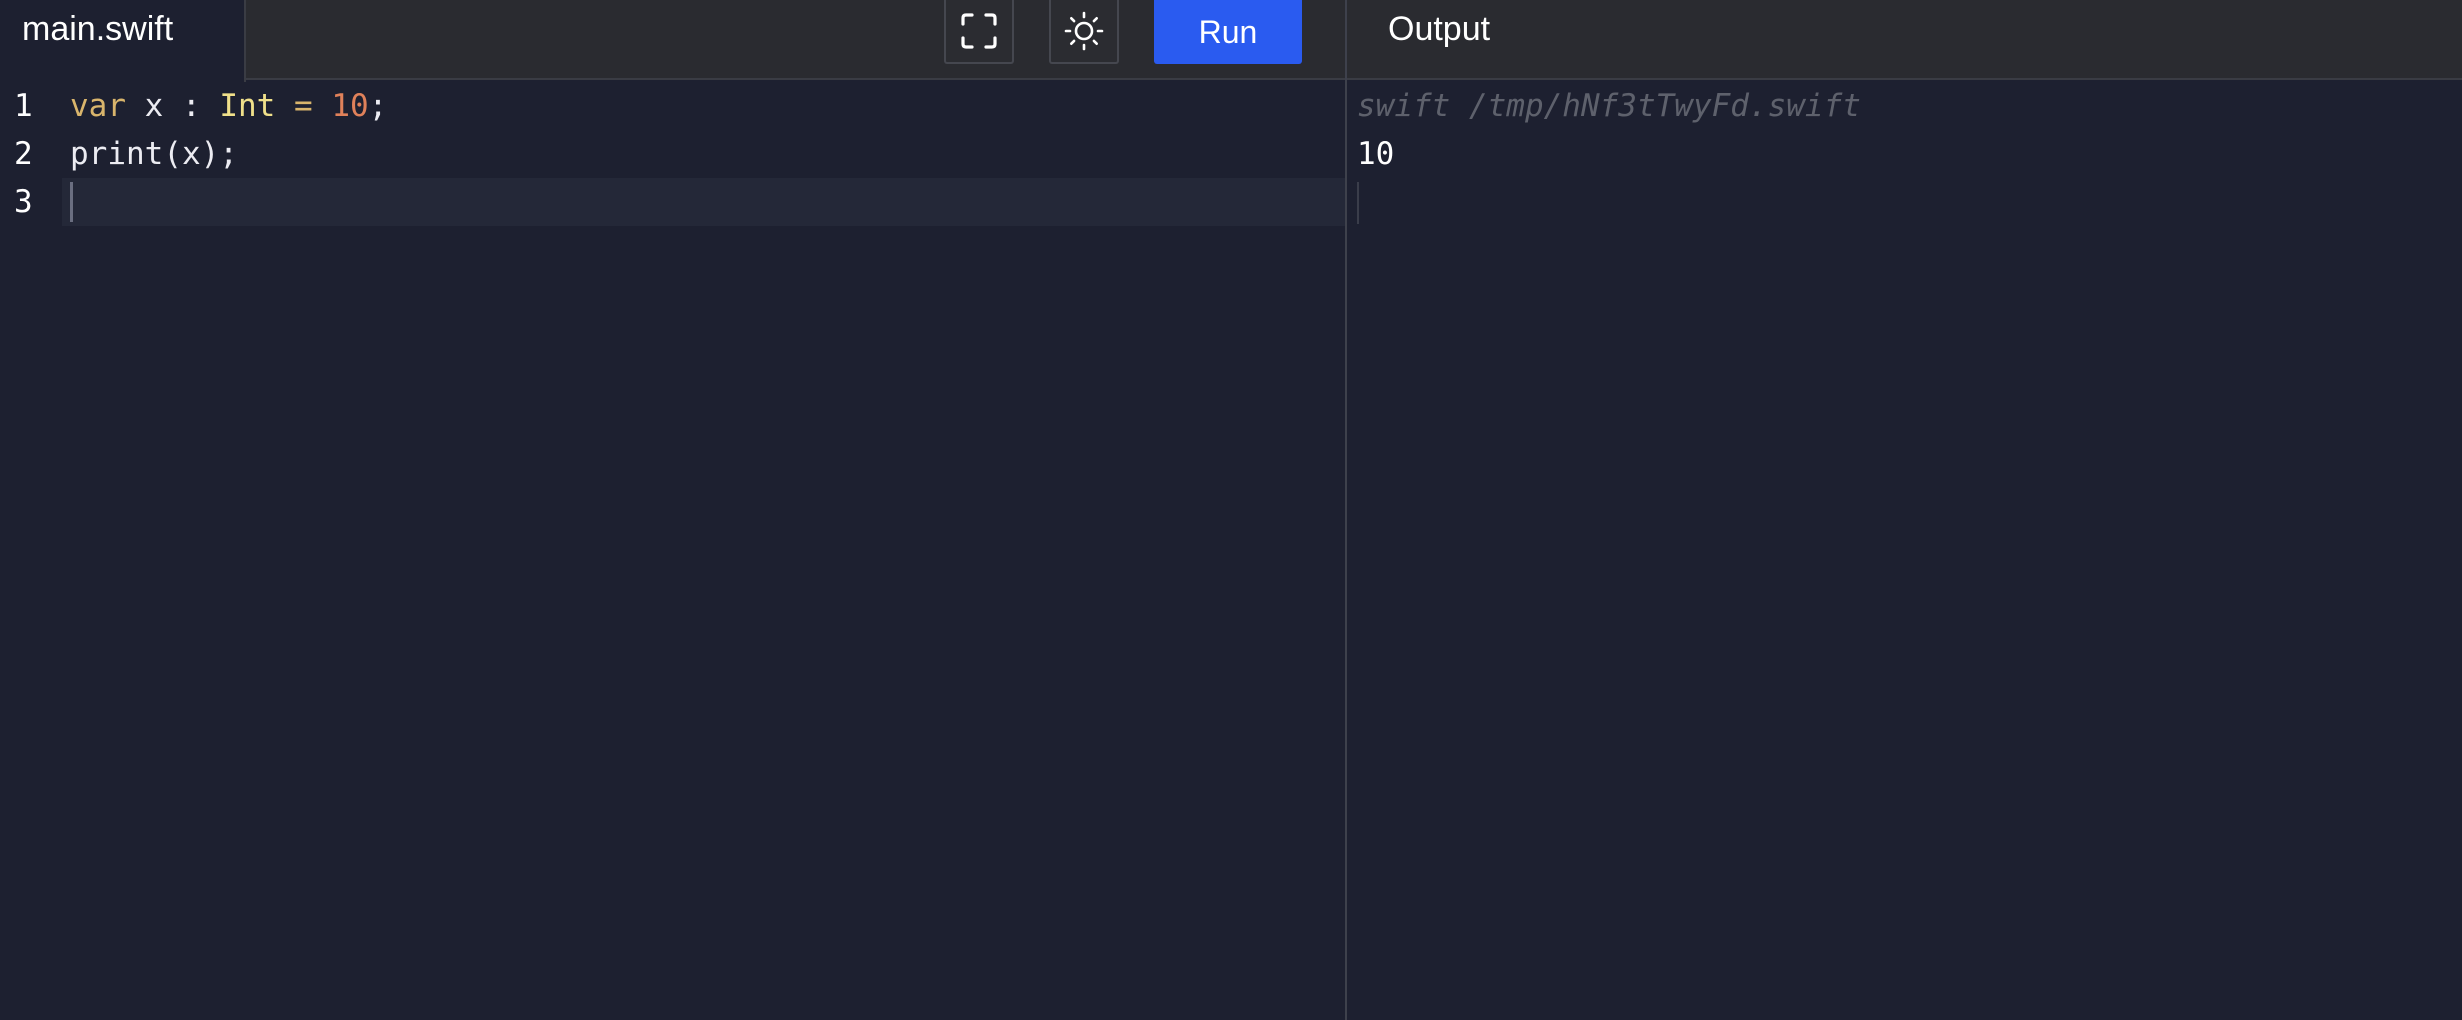 The width and height of the screenshot is (2462, 1020). I want to click on fullscreen-icon, so click(979, 31).